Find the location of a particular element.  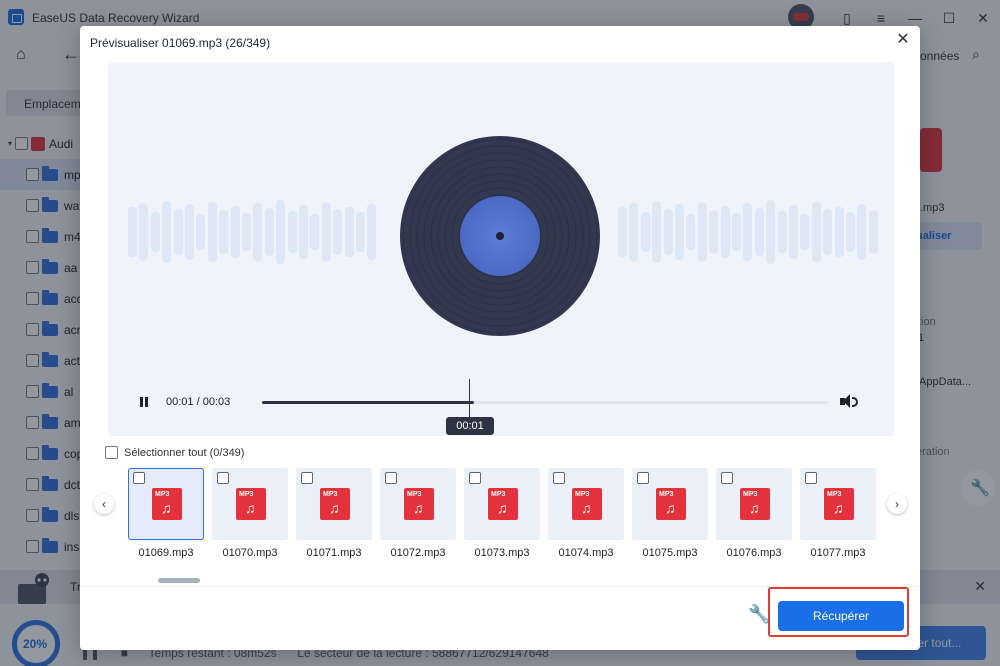

thumbnail: MP3 ♫ 01075.mp3 is located at coordinates (670, 516).